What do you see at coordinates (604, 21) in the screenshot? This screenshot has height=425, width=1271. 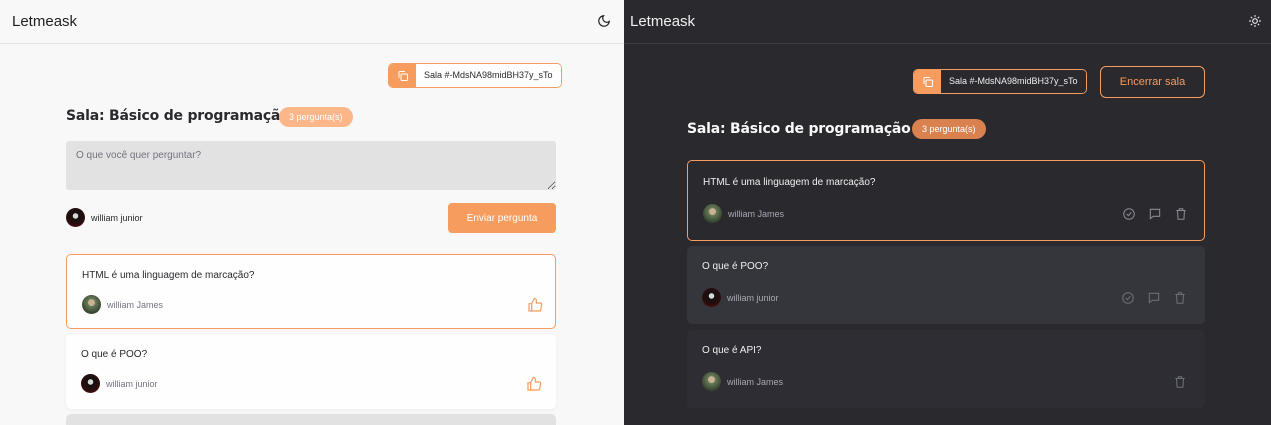 I see `moon-icon` at bounding box center [604, 21].